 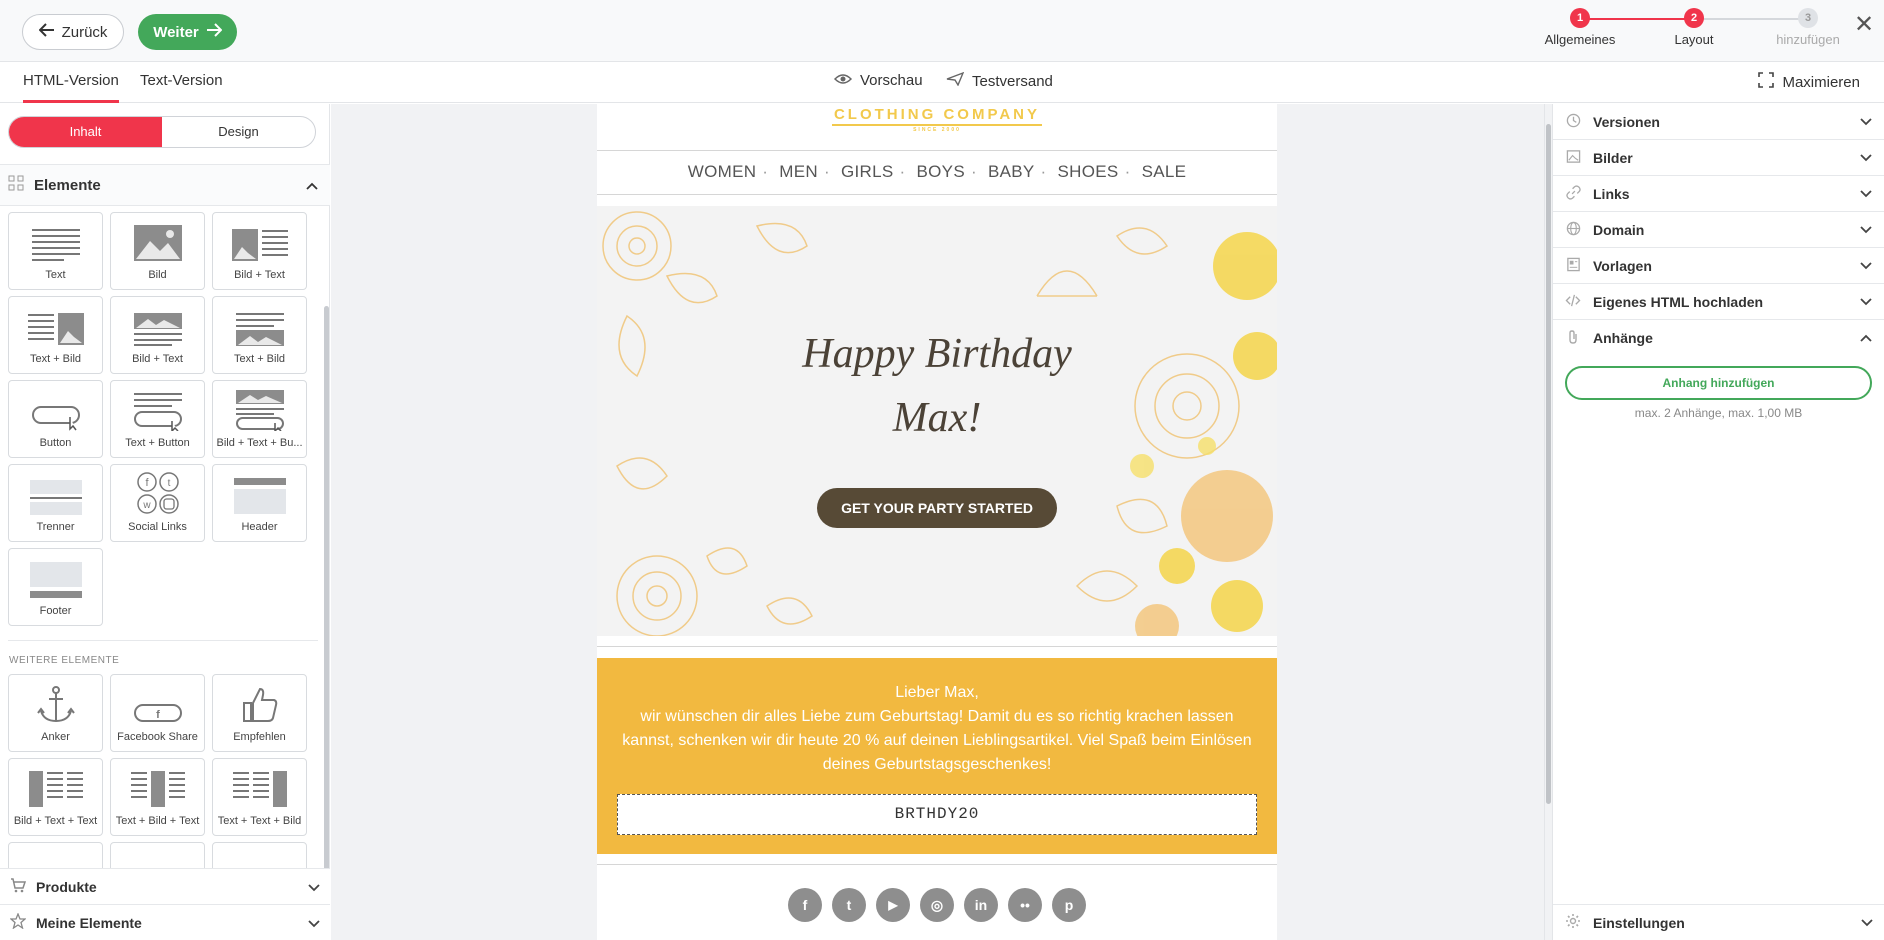 What do you see at coordinates (157, 275) in the screenshot?
I see `element-label: Bild` at bounding box center [157, 275].